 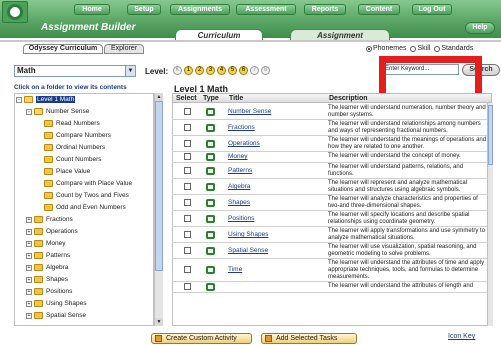 I want to click on radio-standards: Standards, so click(x=453, y=48).